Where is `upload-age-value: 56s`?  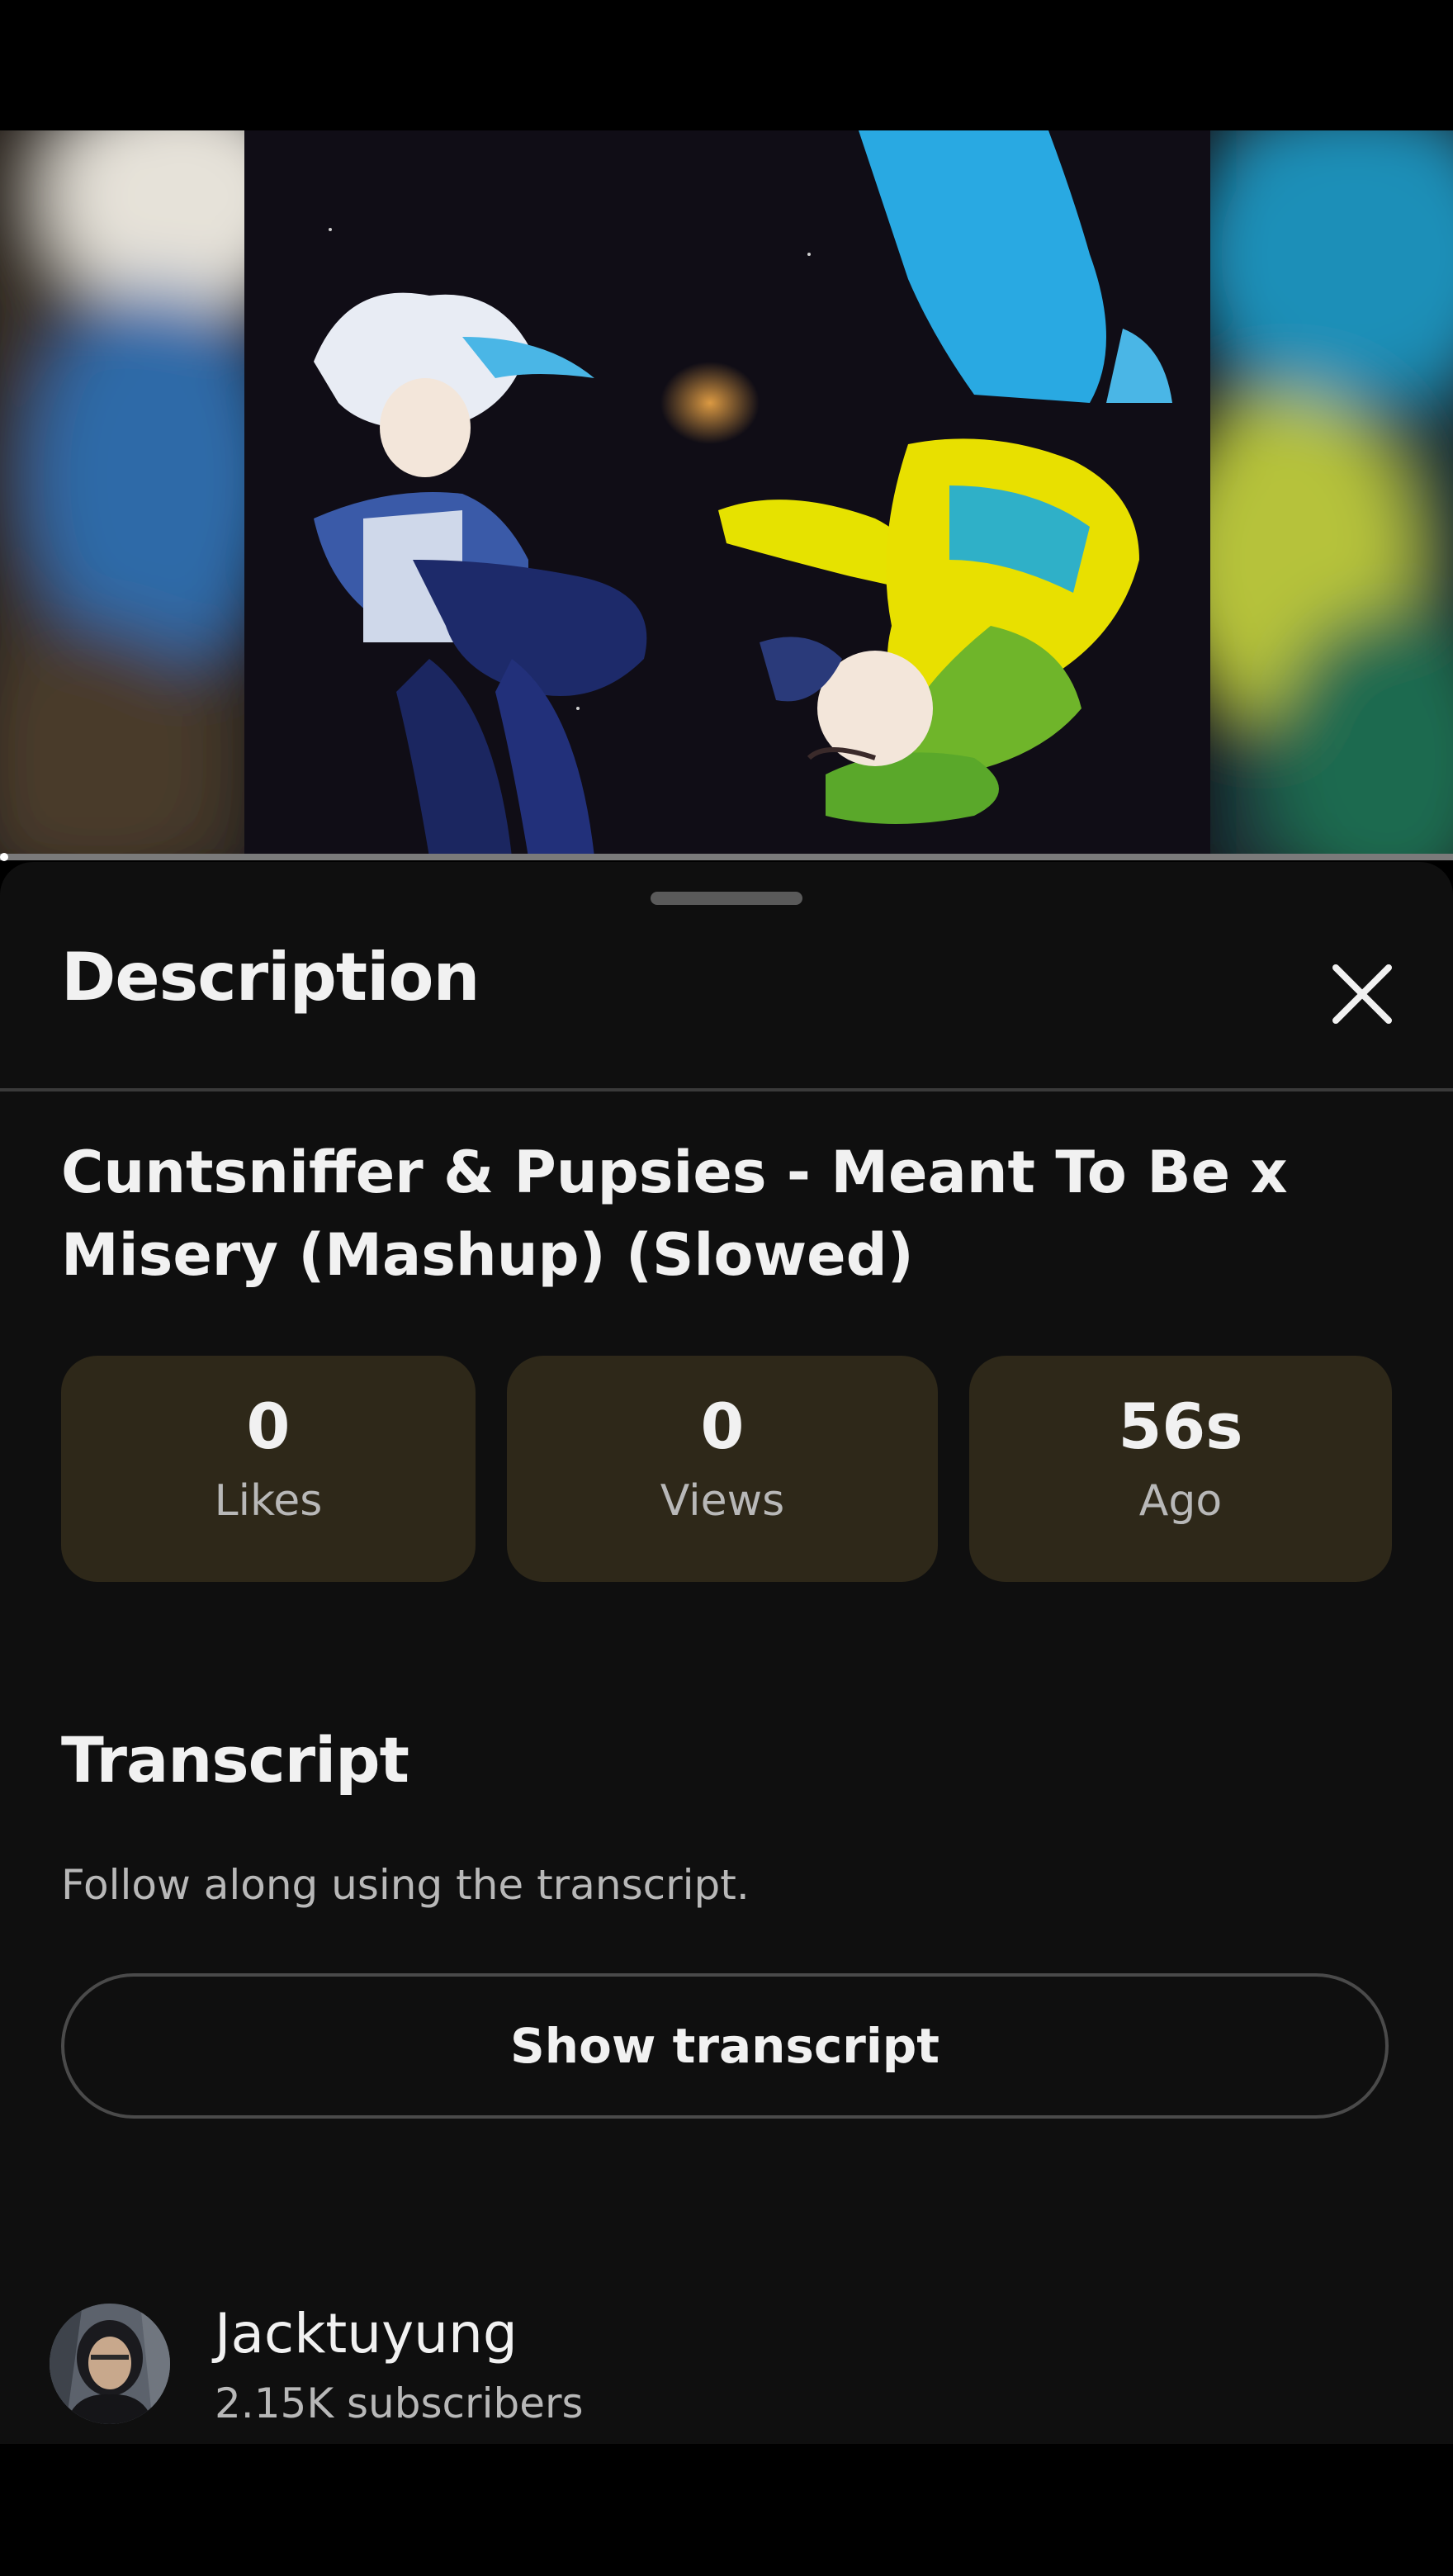 upload-age-value: 56s is located at coordinates (1180, 1426).